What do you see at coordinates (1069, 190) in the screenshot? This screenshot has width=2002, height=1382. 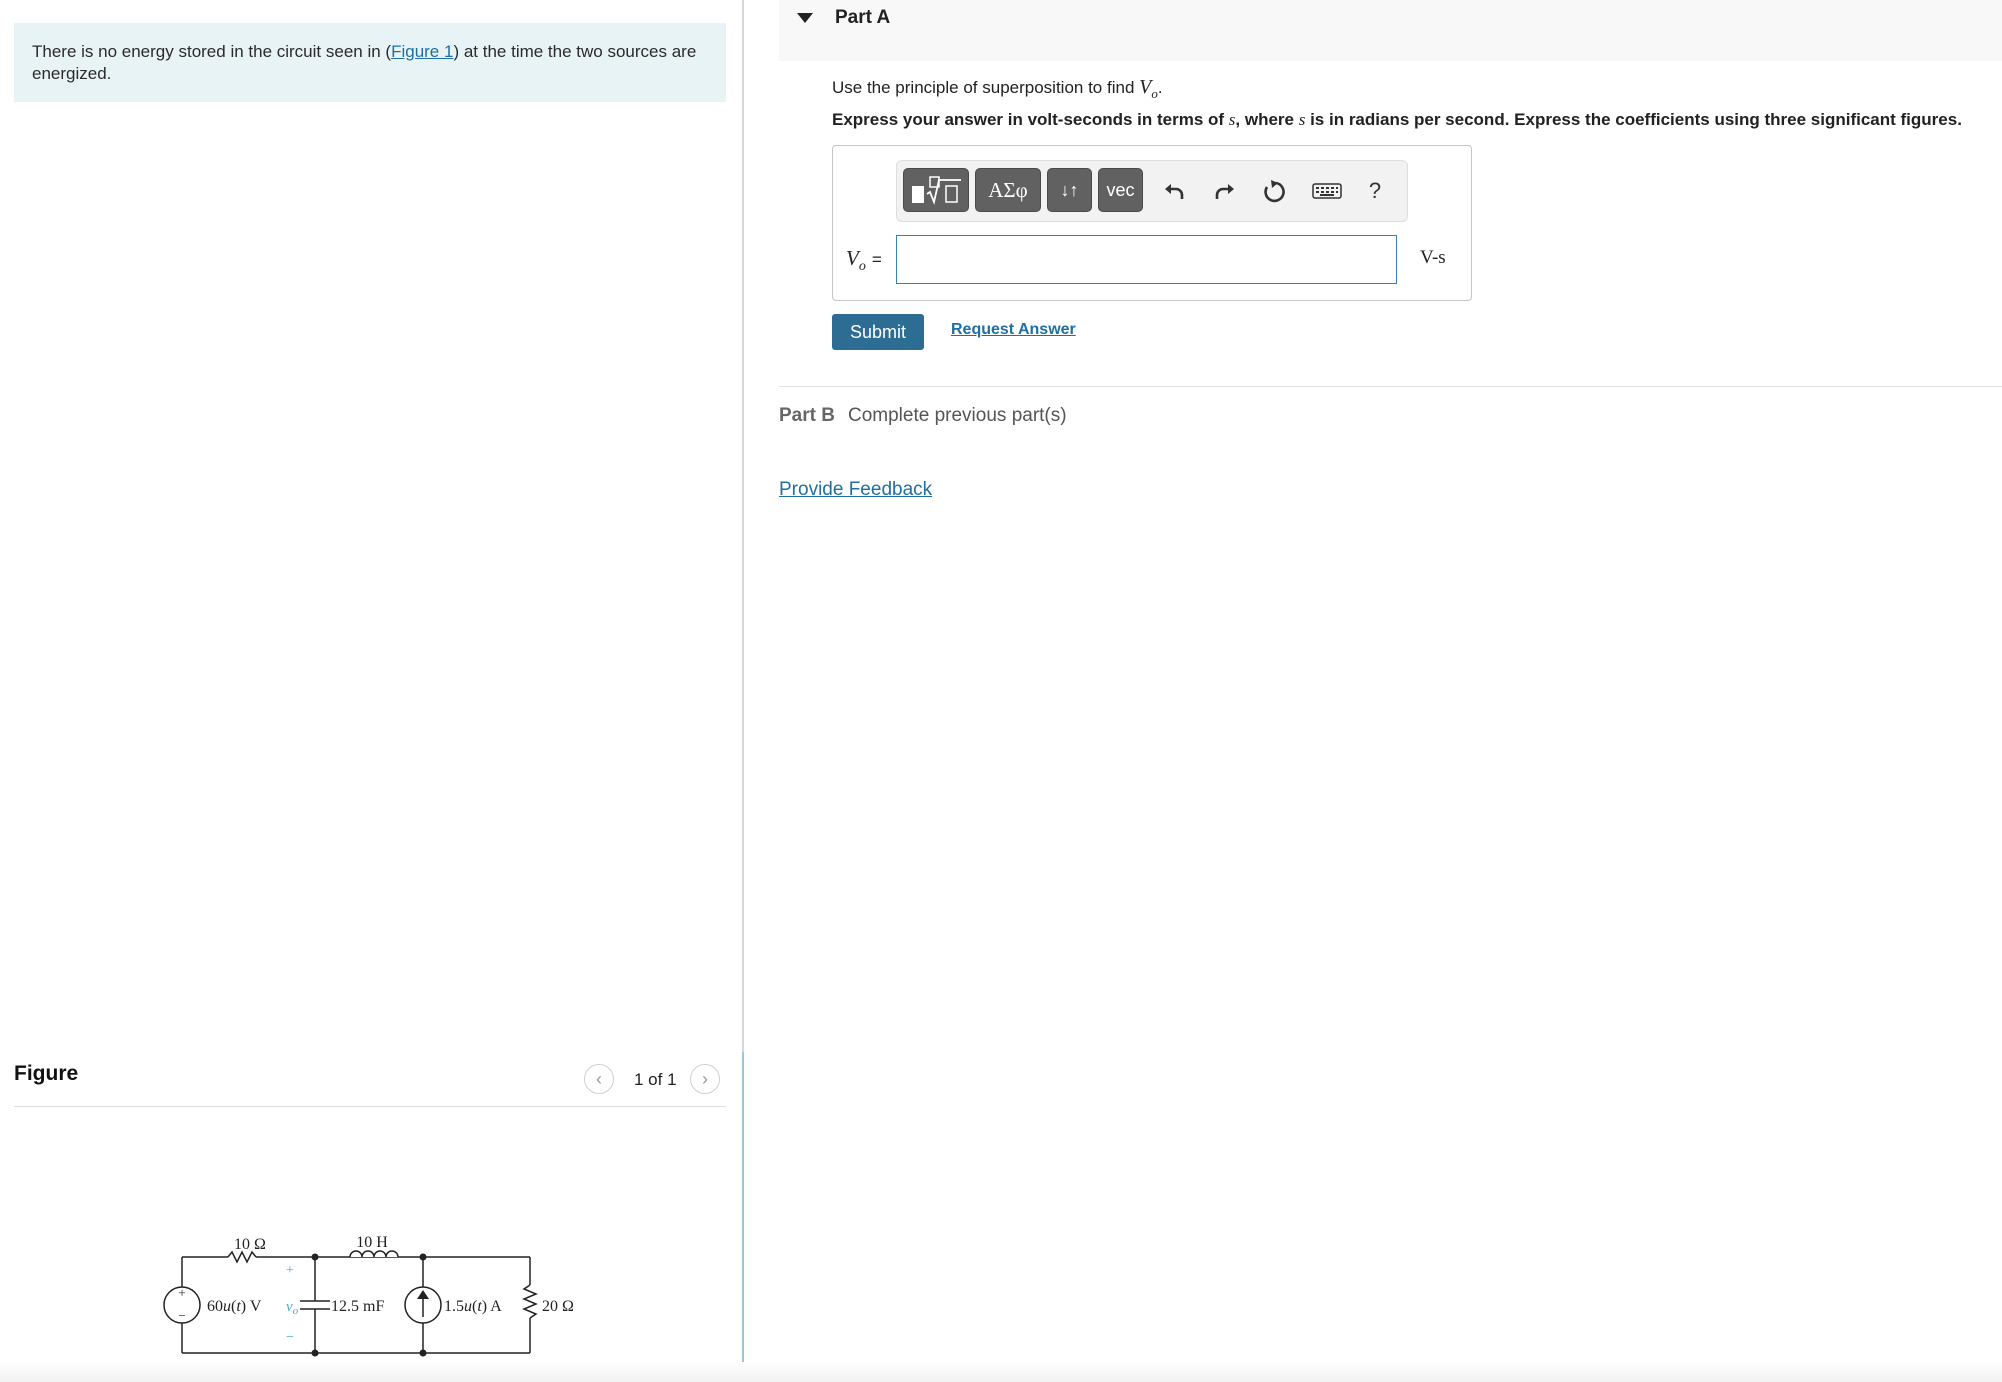 I see `subscript-superscript-button: ↓↑` at bounding box center [1069, 190].